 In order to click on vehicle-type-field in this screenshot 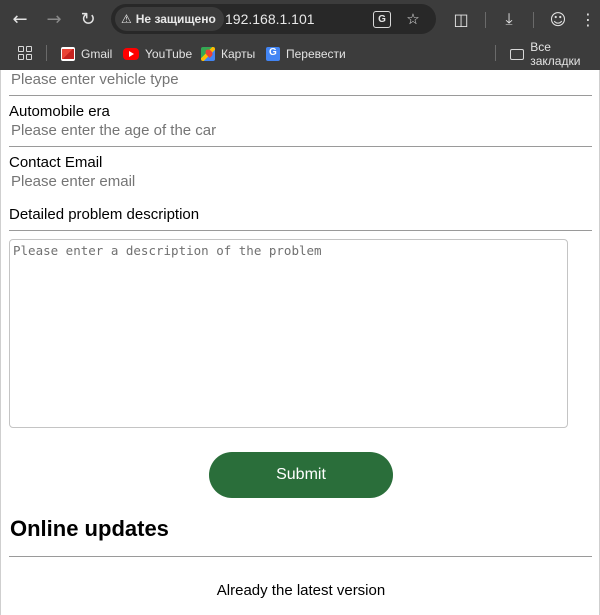, I will do `click(300, 79)`.